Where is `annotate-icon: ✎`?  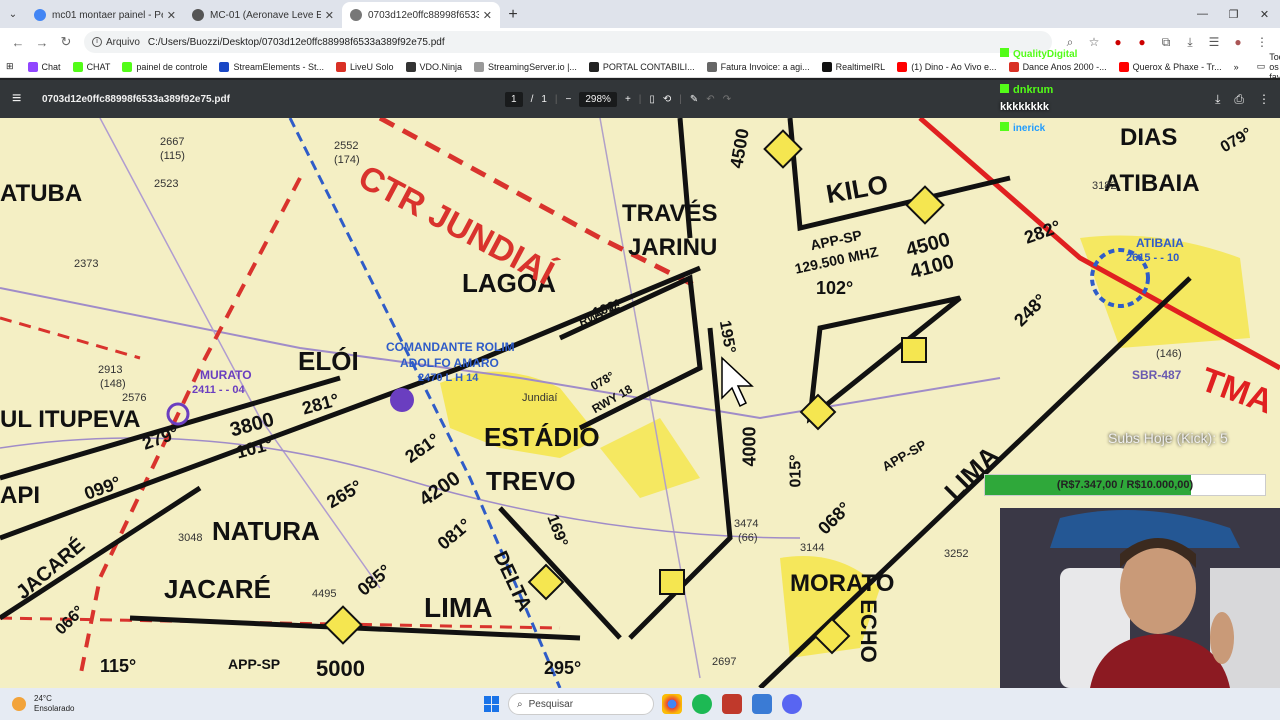 annotate-icon: ✎ is located at coordinates (694, 99).